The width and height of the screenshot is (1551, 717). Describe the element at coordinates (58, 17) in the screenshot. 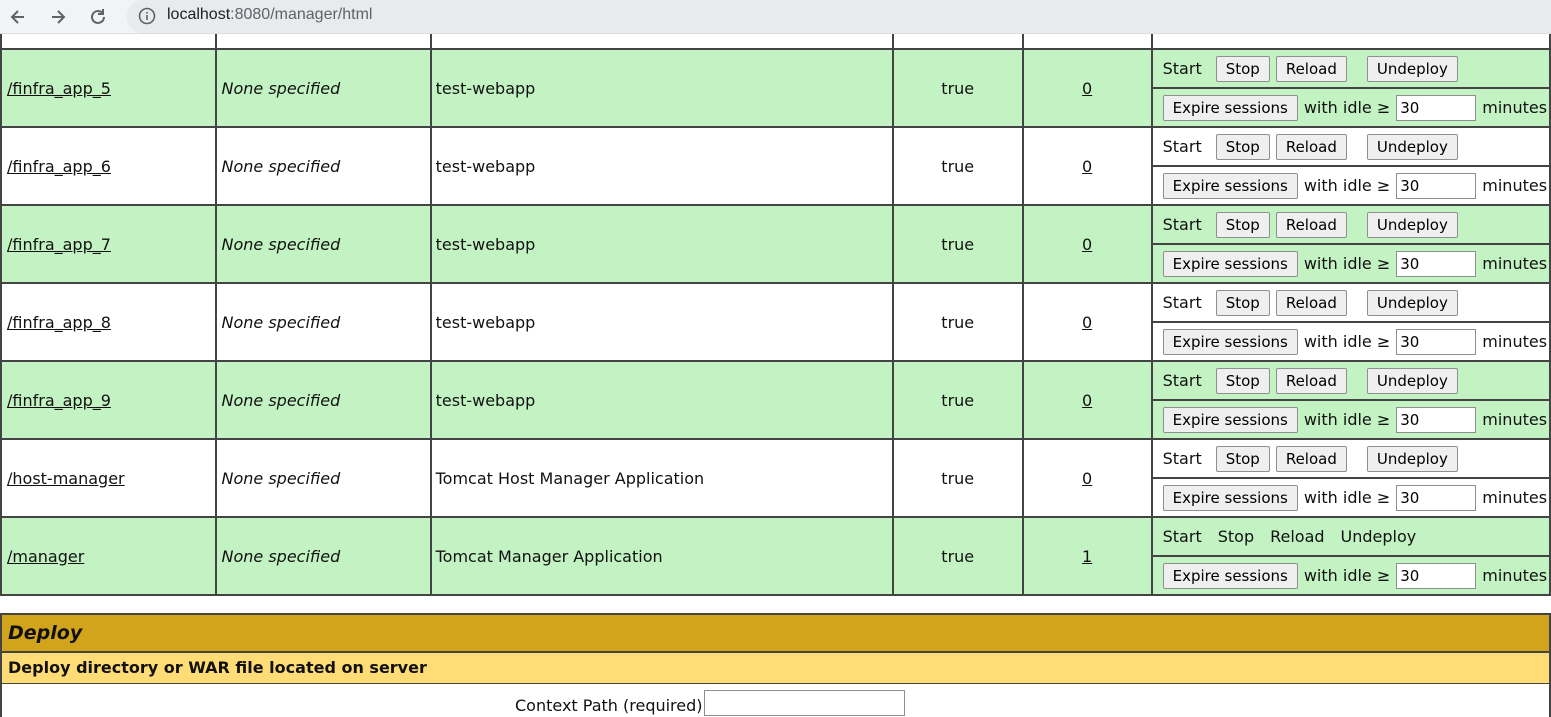

I see `forward-button` at that location.